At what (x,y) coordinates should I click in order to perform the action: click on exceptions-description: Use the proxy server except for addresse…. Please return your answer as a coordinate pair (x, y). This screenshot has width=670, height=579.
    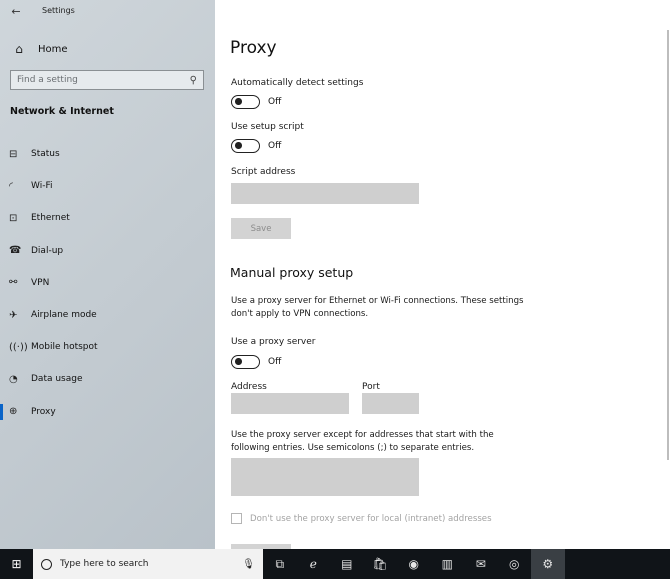
    Looking at the image, I should click on (362, 441).